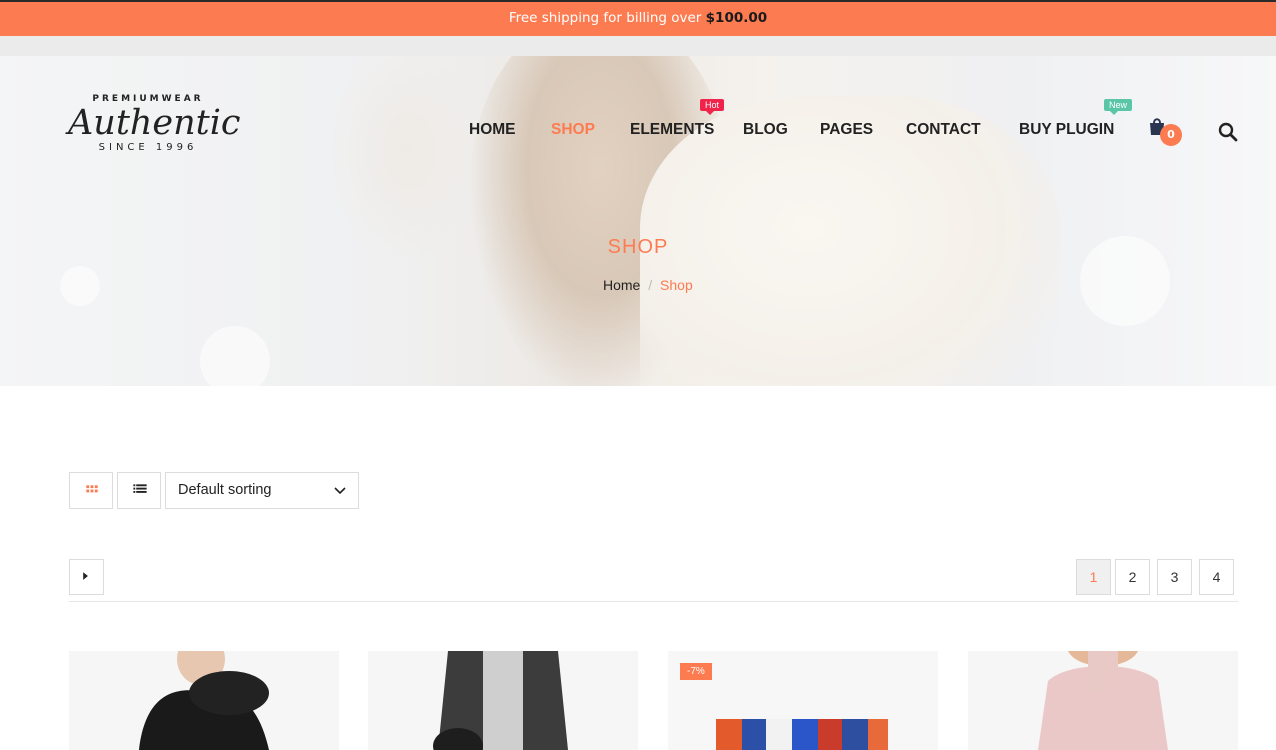  What do you see at coordinates (225, 490) in the screenshot?
I see `sort-select-value: Default sorting` at bounding box center [225, 490].